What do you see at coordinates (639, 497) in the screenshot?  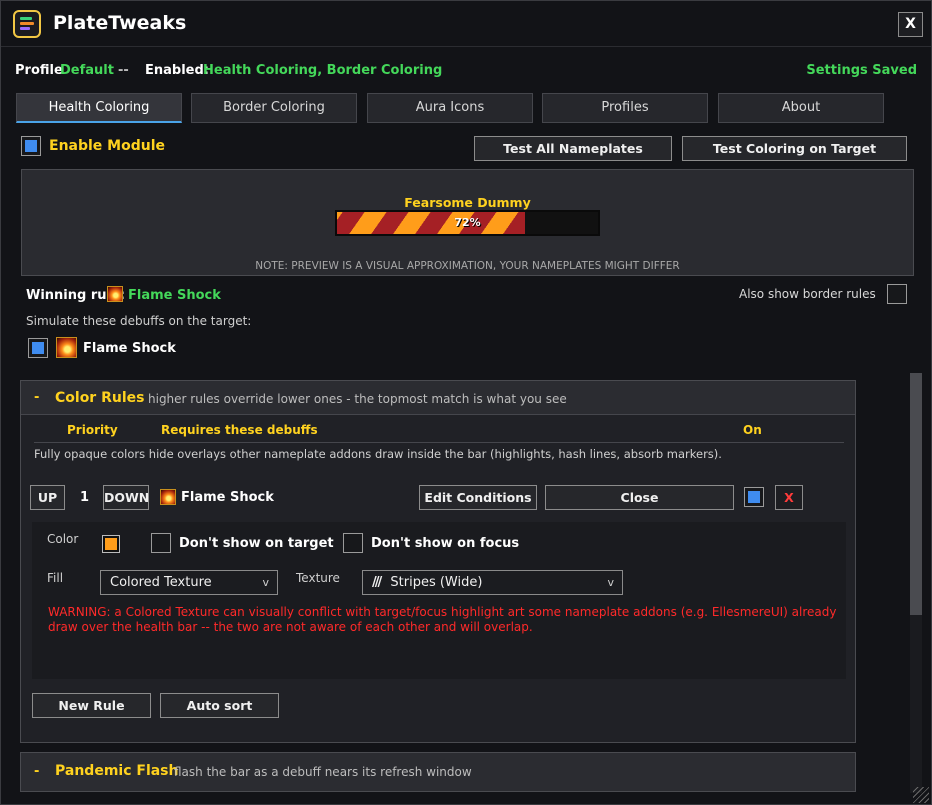 I see `close-rule-button: Close` at bounding box center [639, 497].